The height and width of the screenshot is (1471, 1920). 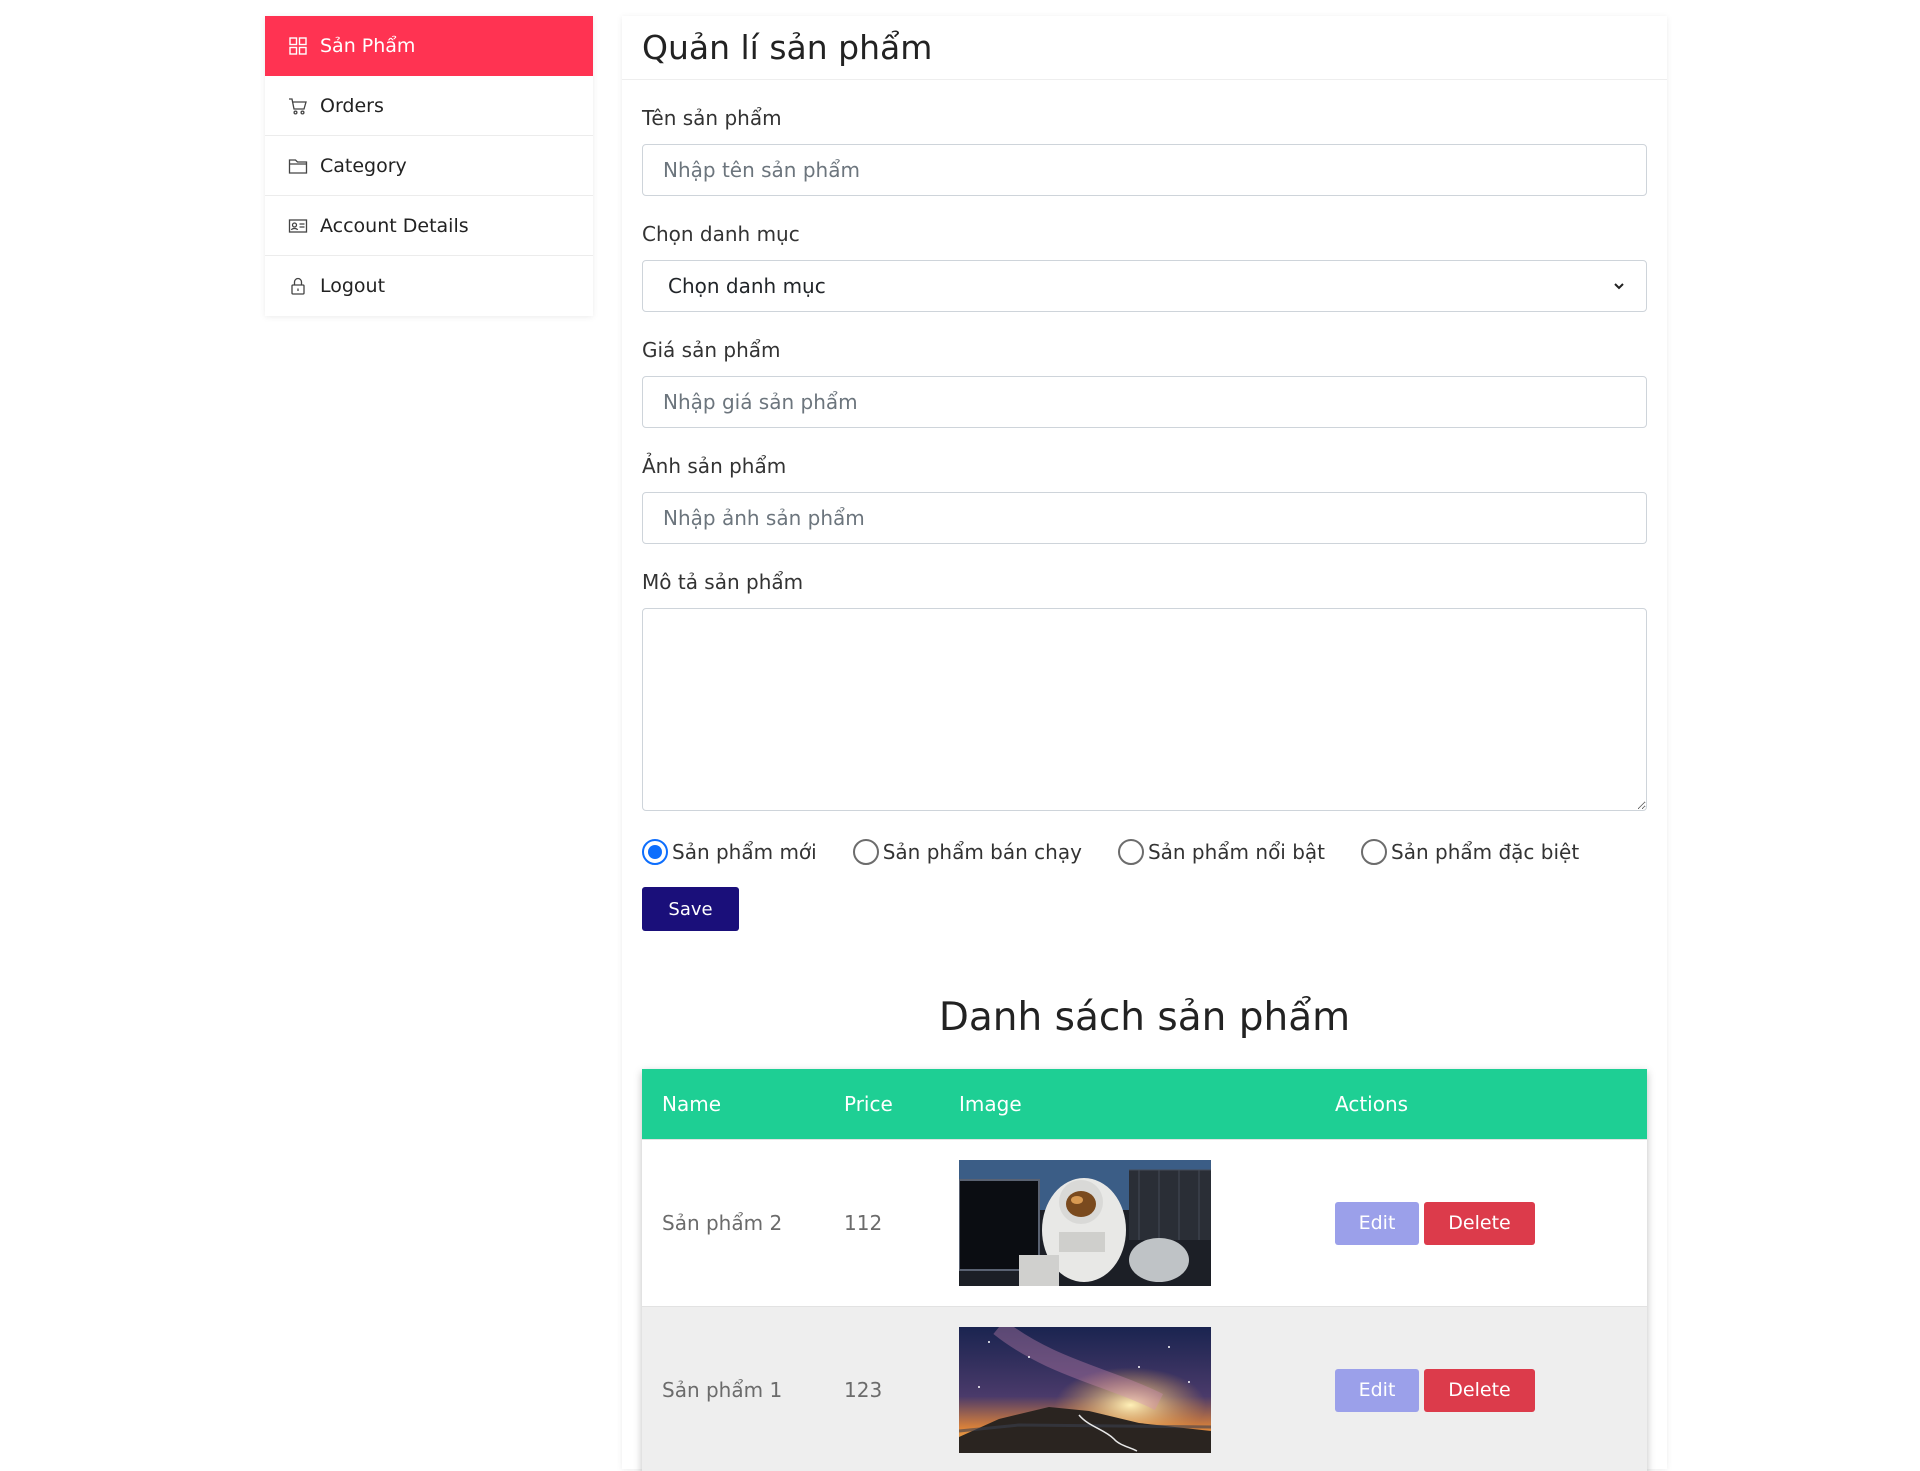 What do you see at coordinates (1144, 48) in the screenshot?
I see `panel-header: Quản lí sản phẩm` at bounding box center [1144, 48].